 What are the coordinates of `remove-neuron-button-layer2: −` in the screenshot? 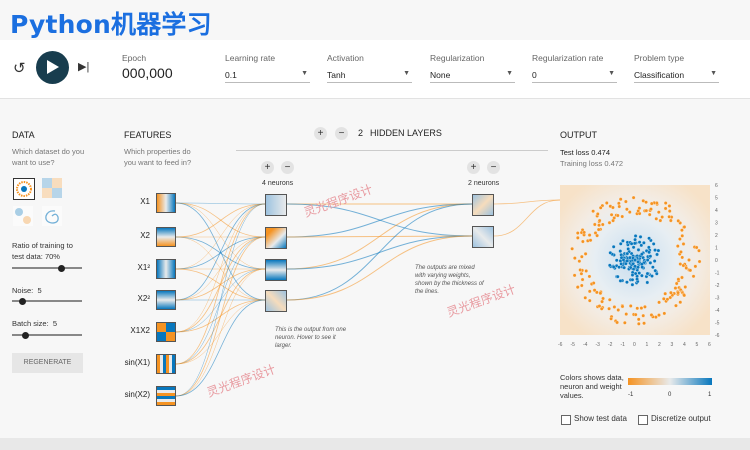 It's located at (493, 167).